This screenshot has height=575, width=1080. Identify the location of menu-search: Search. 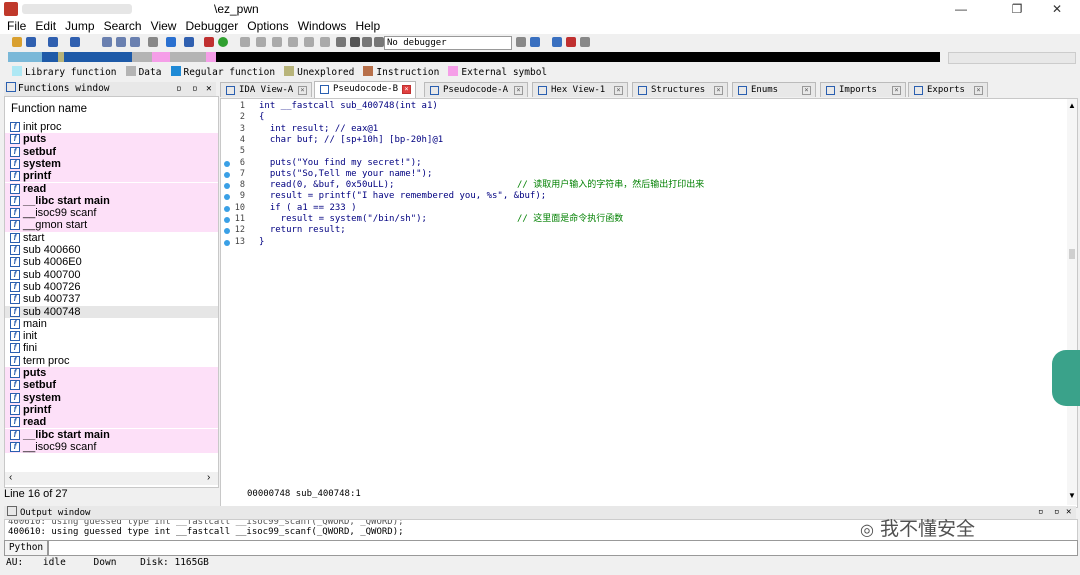
(123, 26).